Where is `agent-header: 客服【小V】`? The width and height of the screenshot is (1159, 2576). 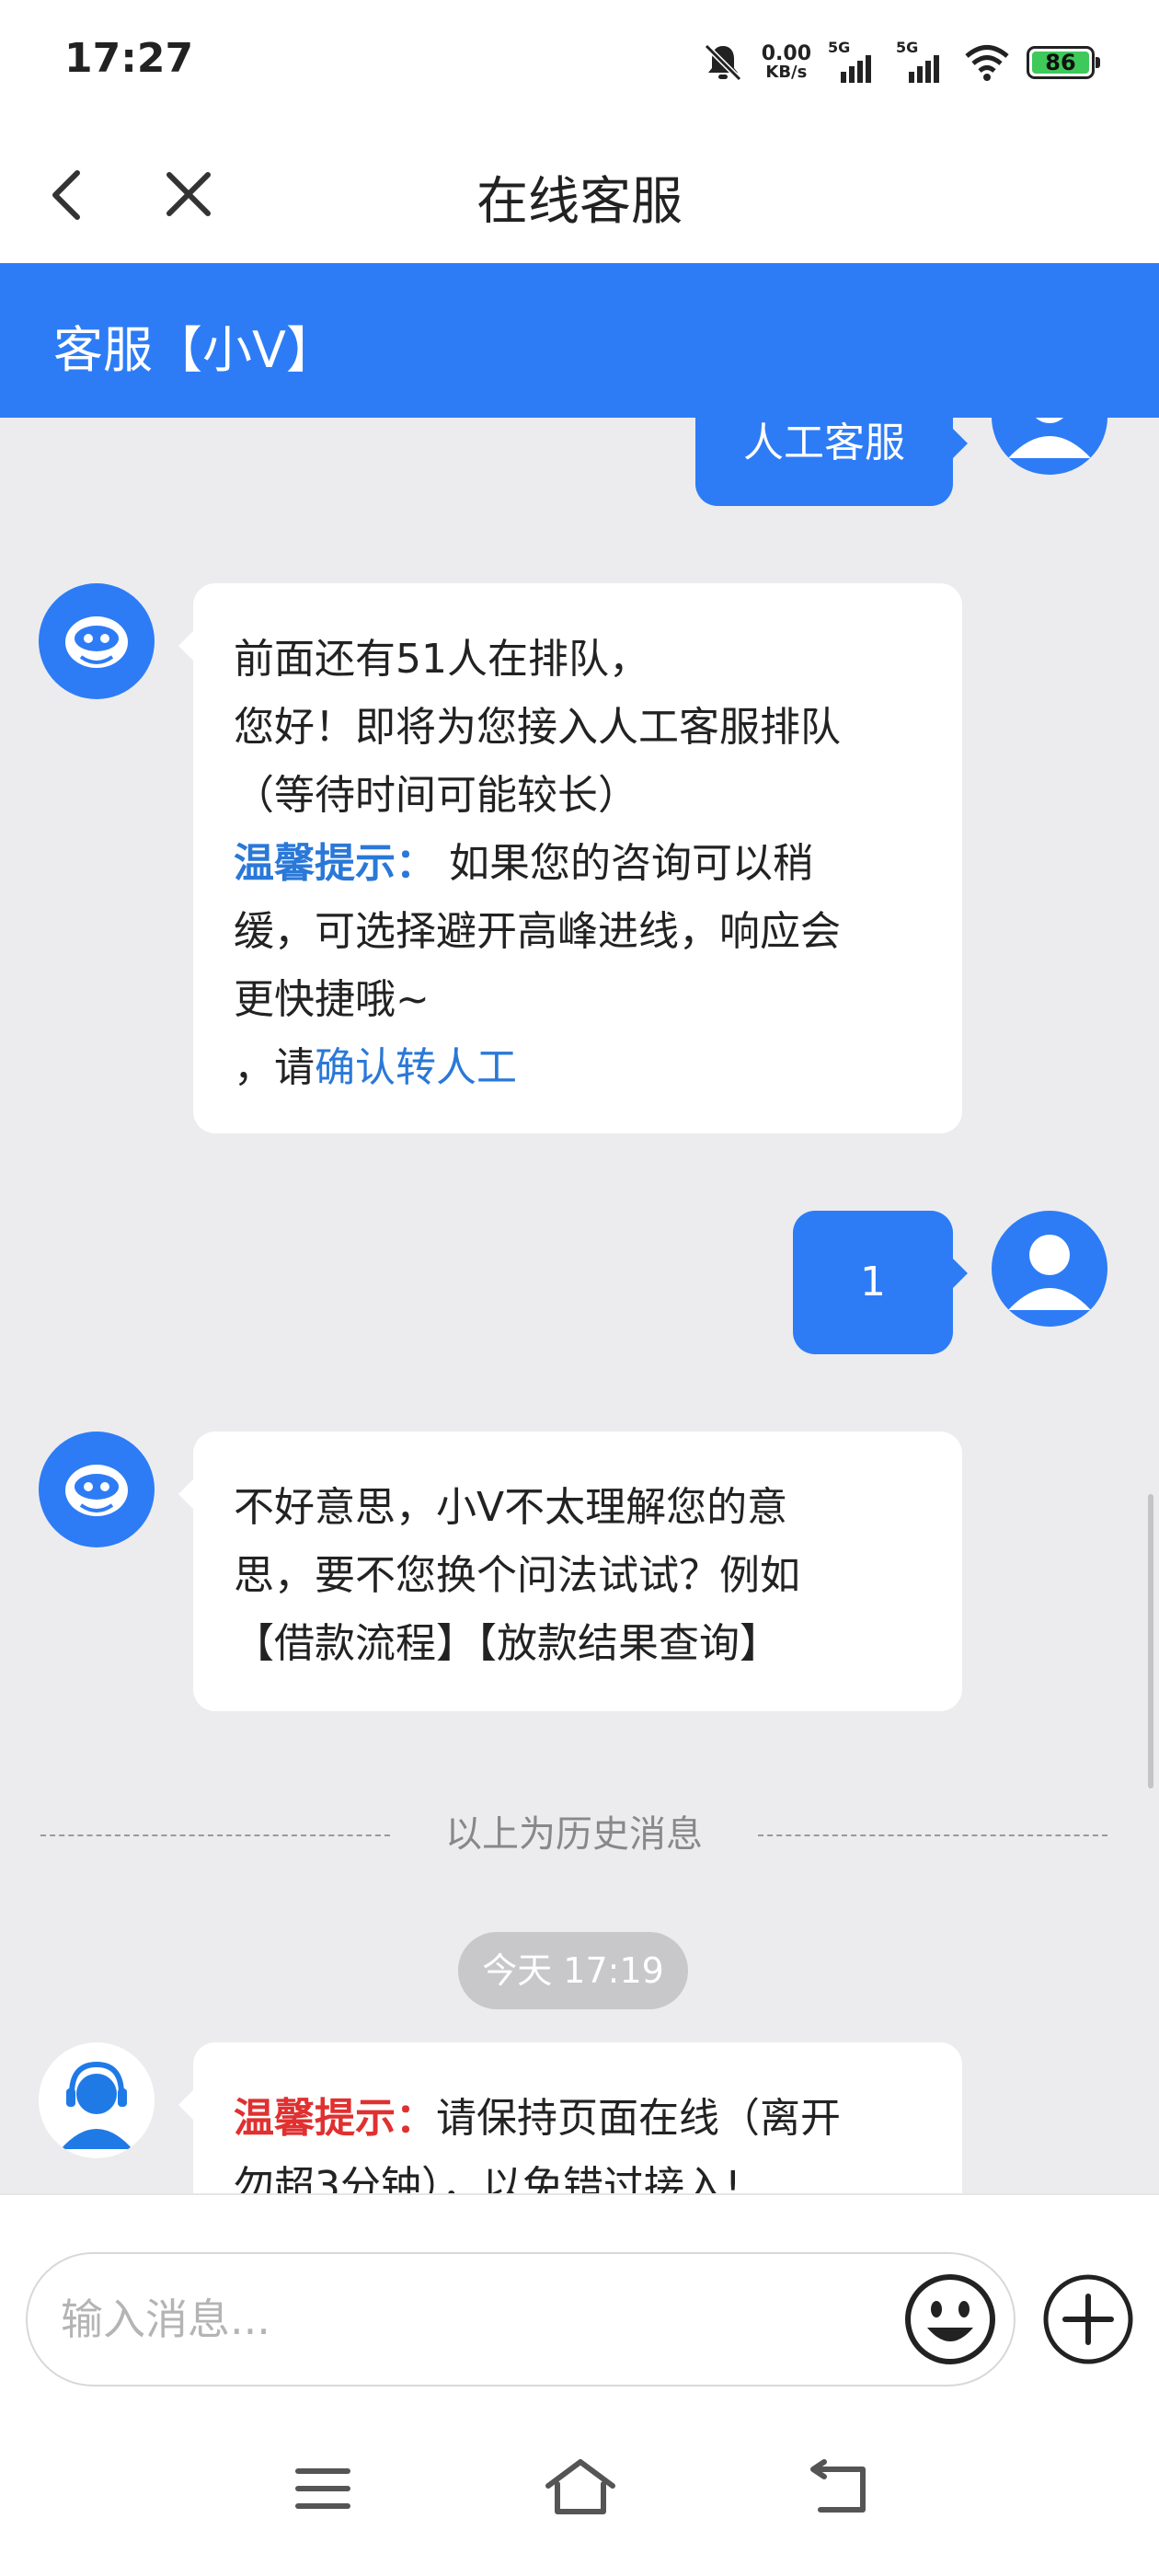 agent-header: 客服【小V】 is located at coordinates (579, 340).